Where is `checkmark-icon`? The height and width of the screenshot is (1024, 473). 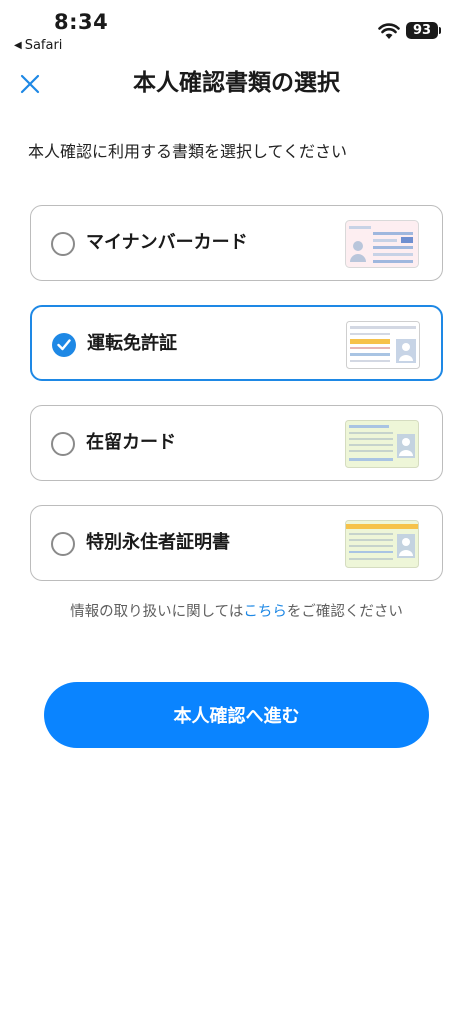
checkmark-icon is located at coordinates (64, 345).